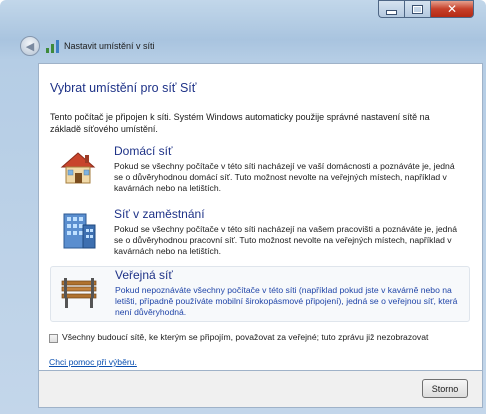 This screenshot has width=486, height=414. What do you see at coordinates (143, 151) in the screenshot?
I see `option-title: Domácí síť` at bounding box center [143, 151].